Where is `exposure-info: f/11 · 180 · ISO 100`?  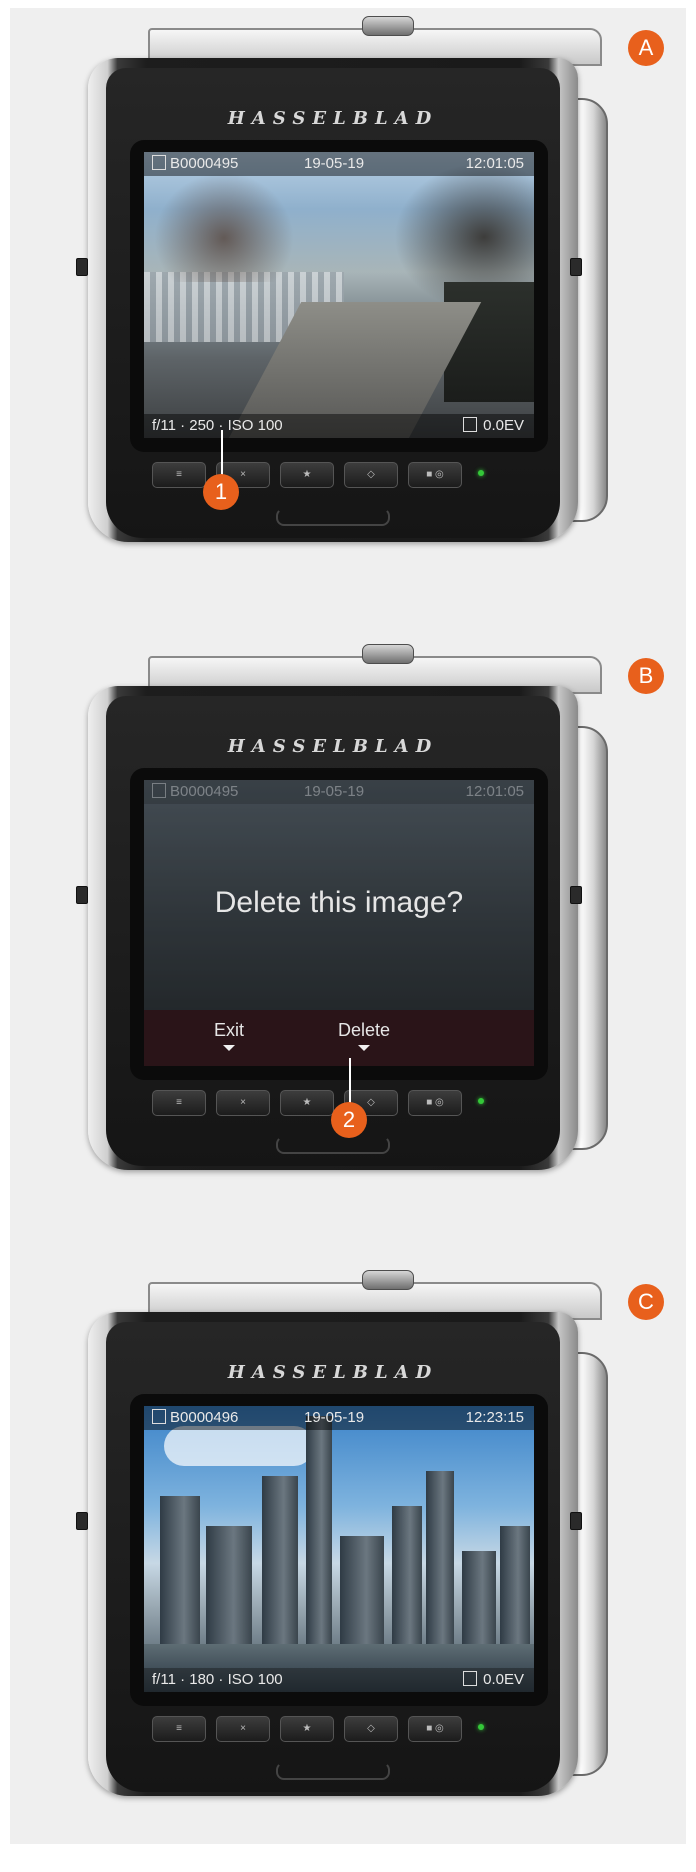 exposure-info: f/11 · 180 · ISO 100 is located at coordinates (217, 1679).